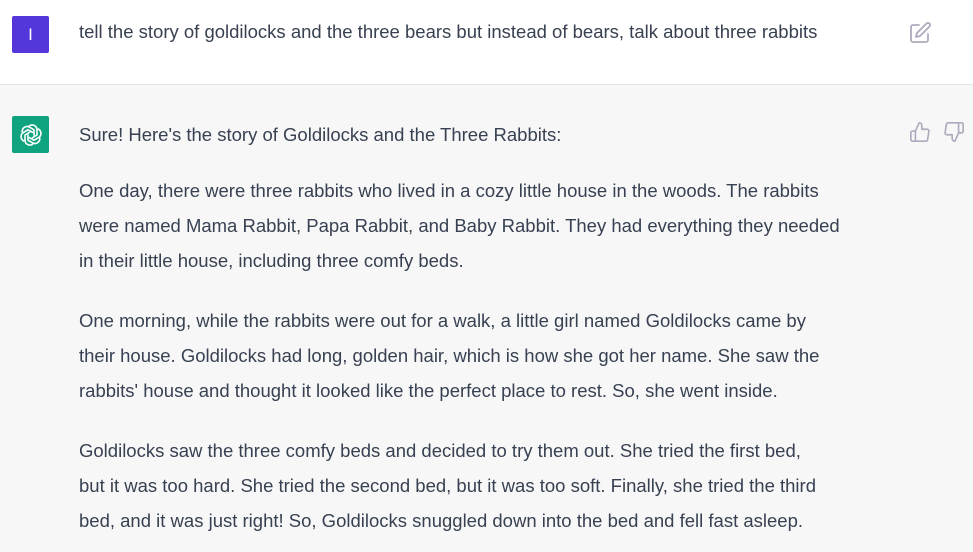 The height and width of the screenshot is (552, 973). Describe the element at coordinates (30, 34) in the screenshot. I see `user-avatar: I` at that location.